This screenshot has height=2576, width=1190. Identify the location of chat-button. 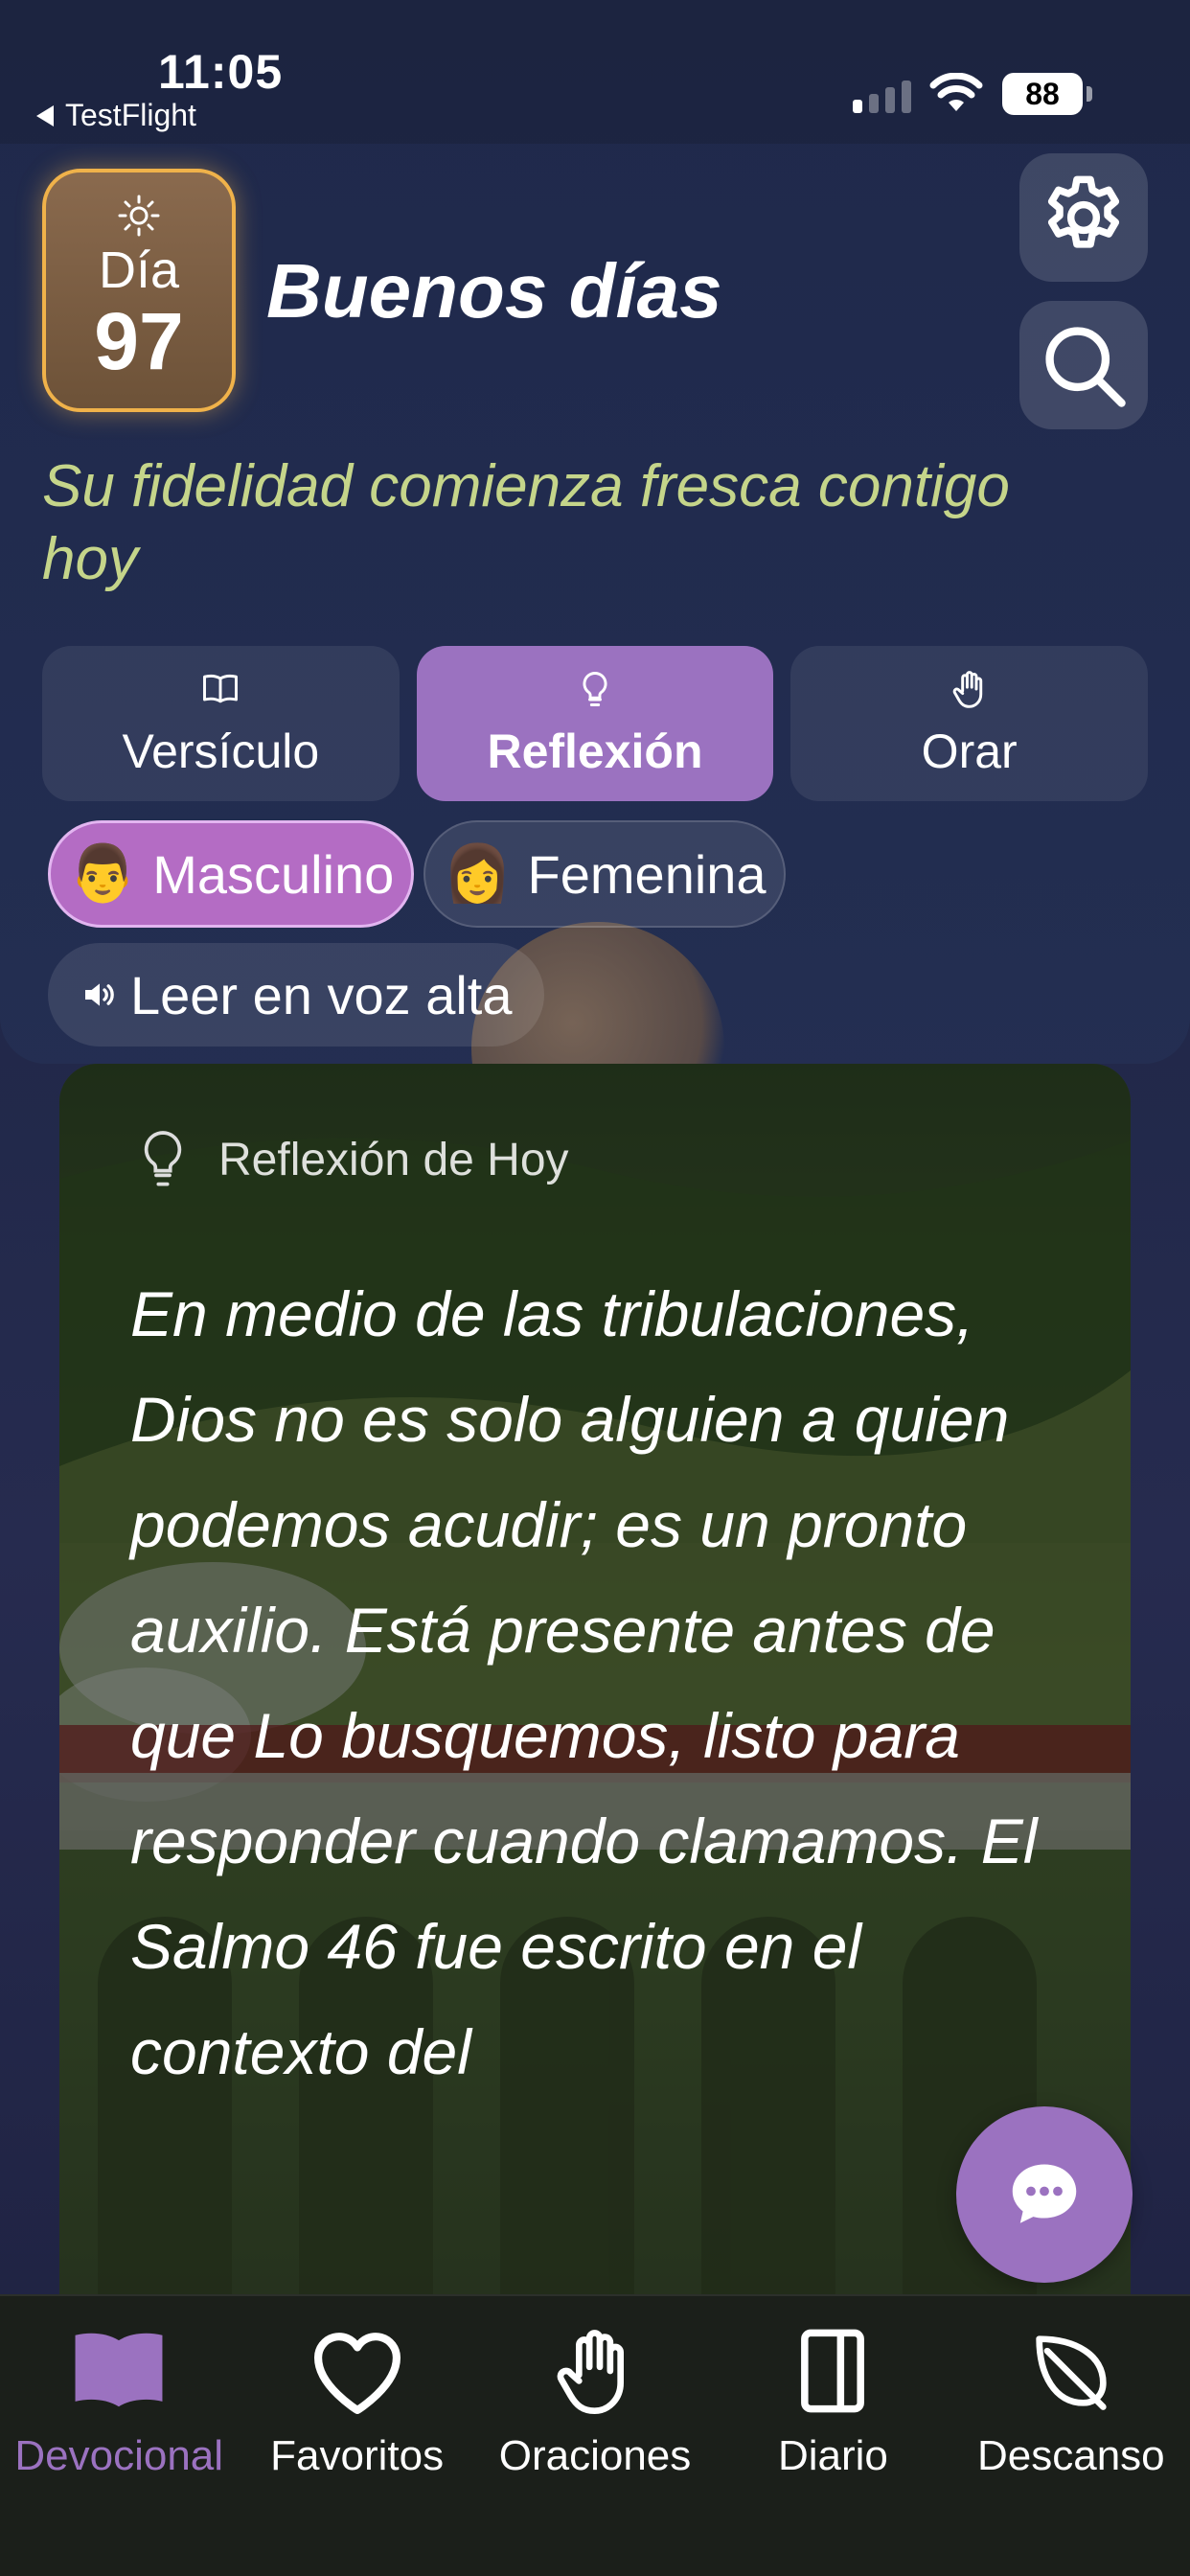
(1044, 2194).